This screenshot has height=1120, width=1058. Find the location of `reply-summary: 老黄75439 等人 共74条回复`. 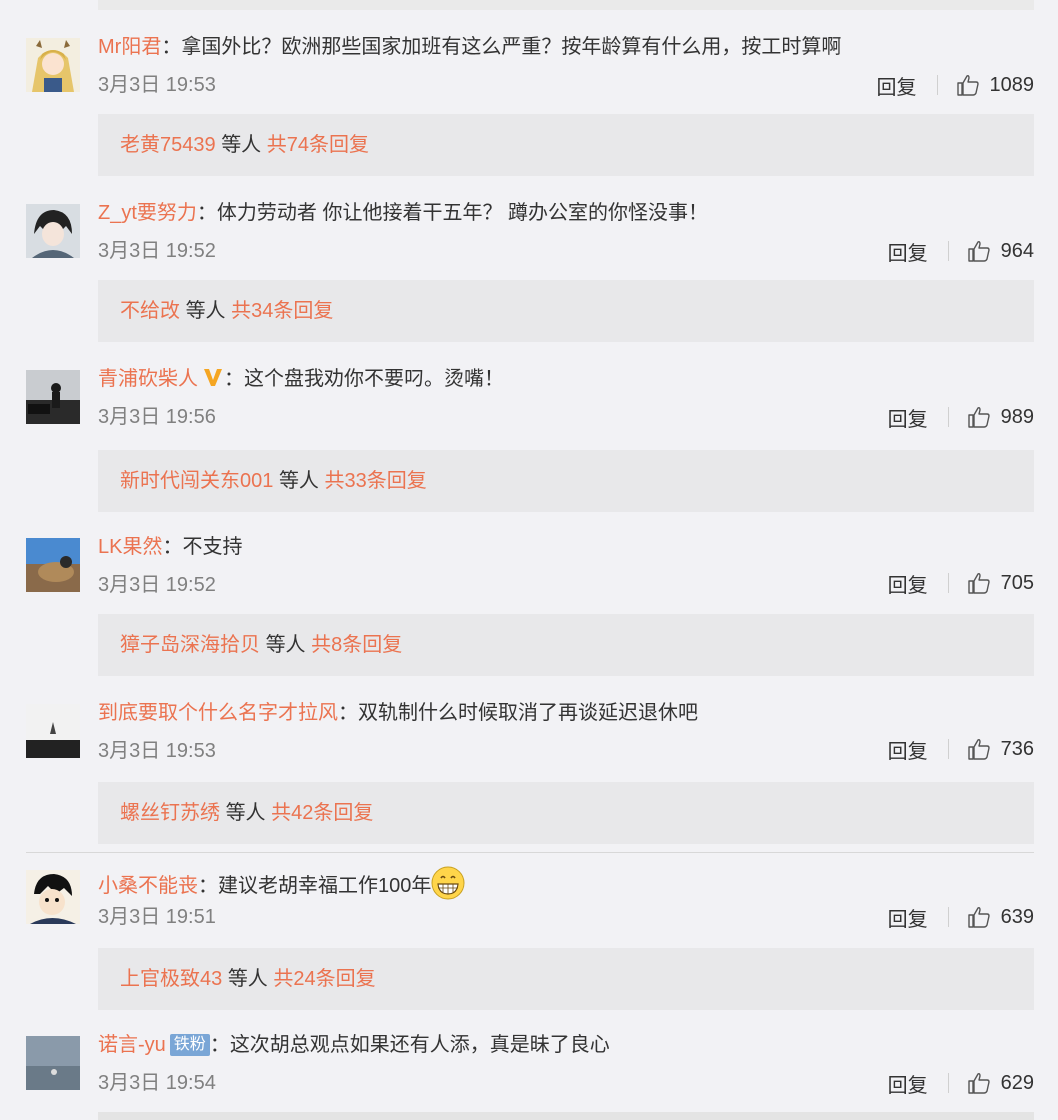

reply-summary: 老黄75439 等人 共74条回复 is located at coordinates (566, 145).